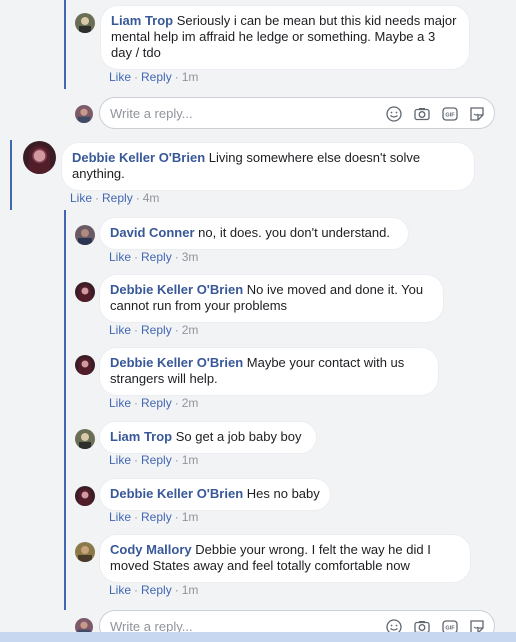 The width and height of the screenshot is (516, 642). Describe the element at coordinates (151, 549) in the screenshot. I see `comment-author: Cody Mallory` at that location.